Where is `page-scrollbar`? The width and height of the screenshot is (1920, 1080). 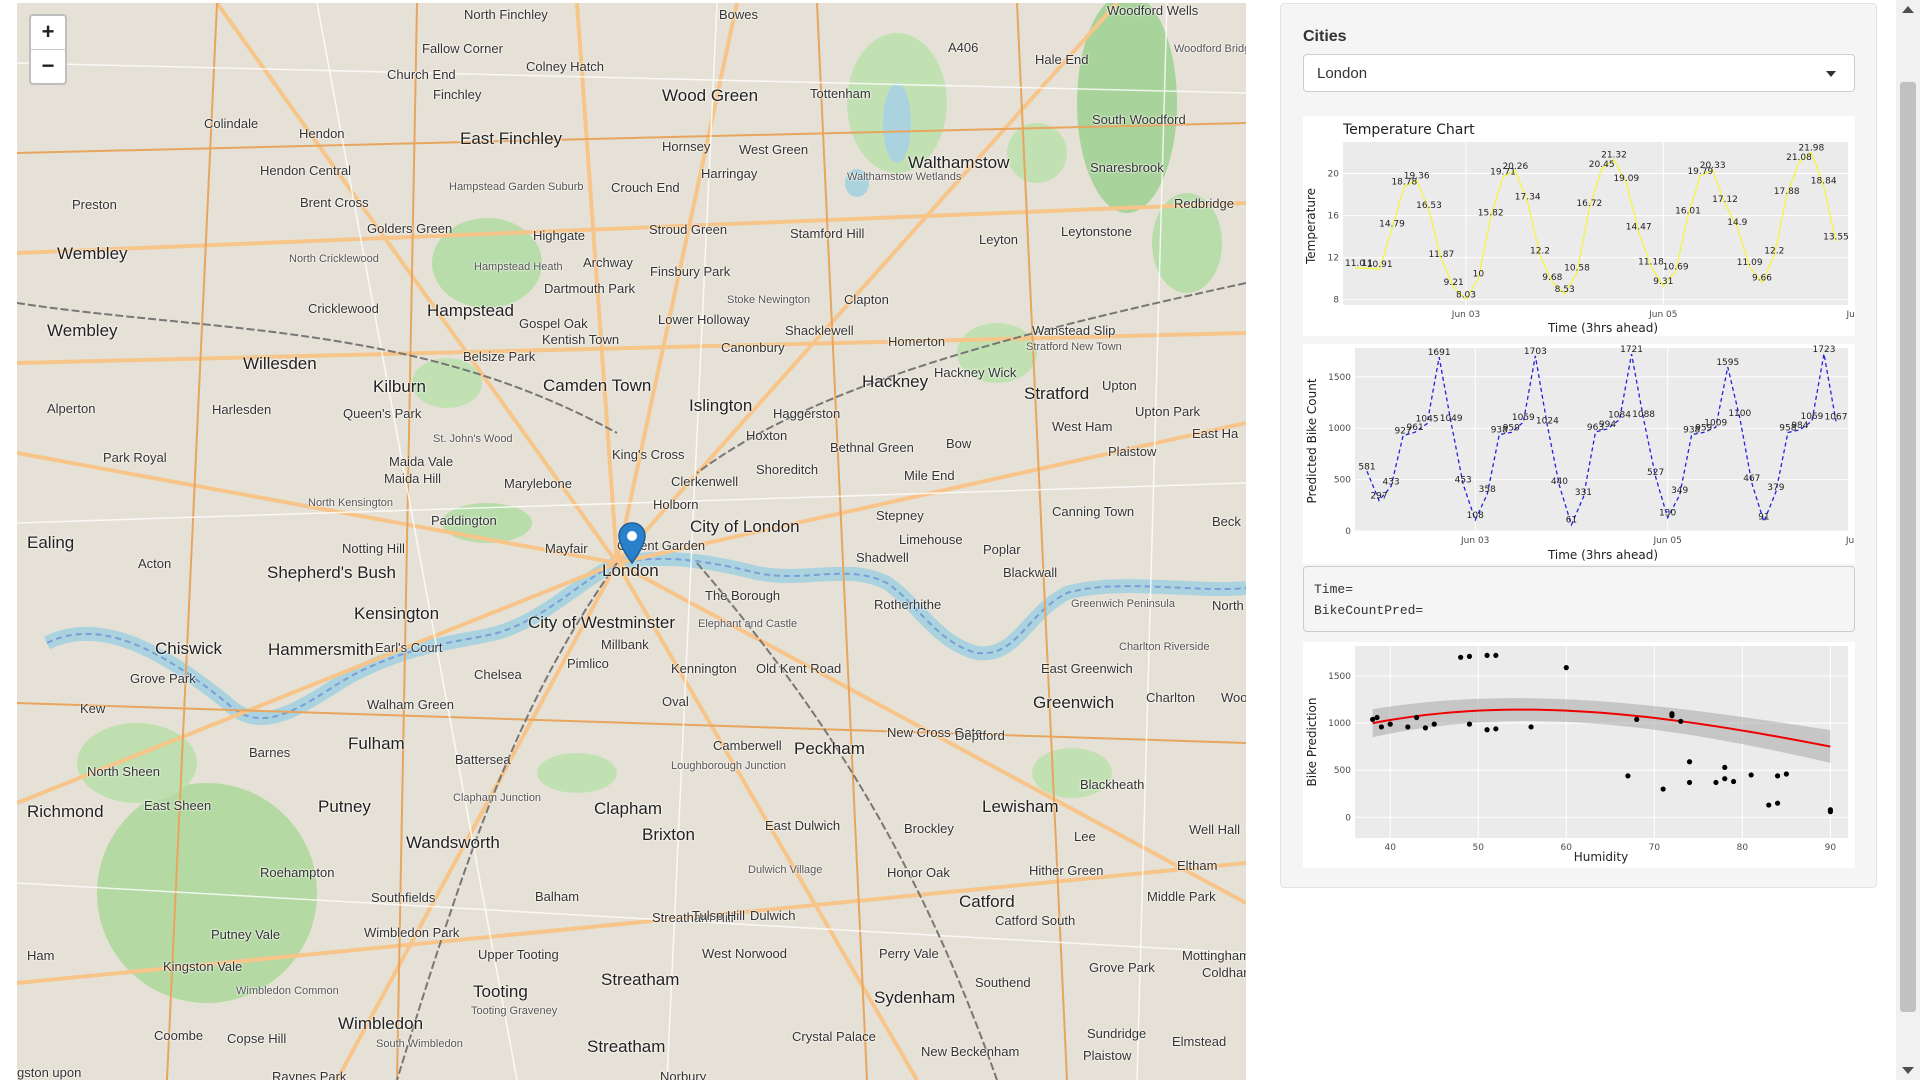
page-scrollbar is located at coordinates (1908, 540).